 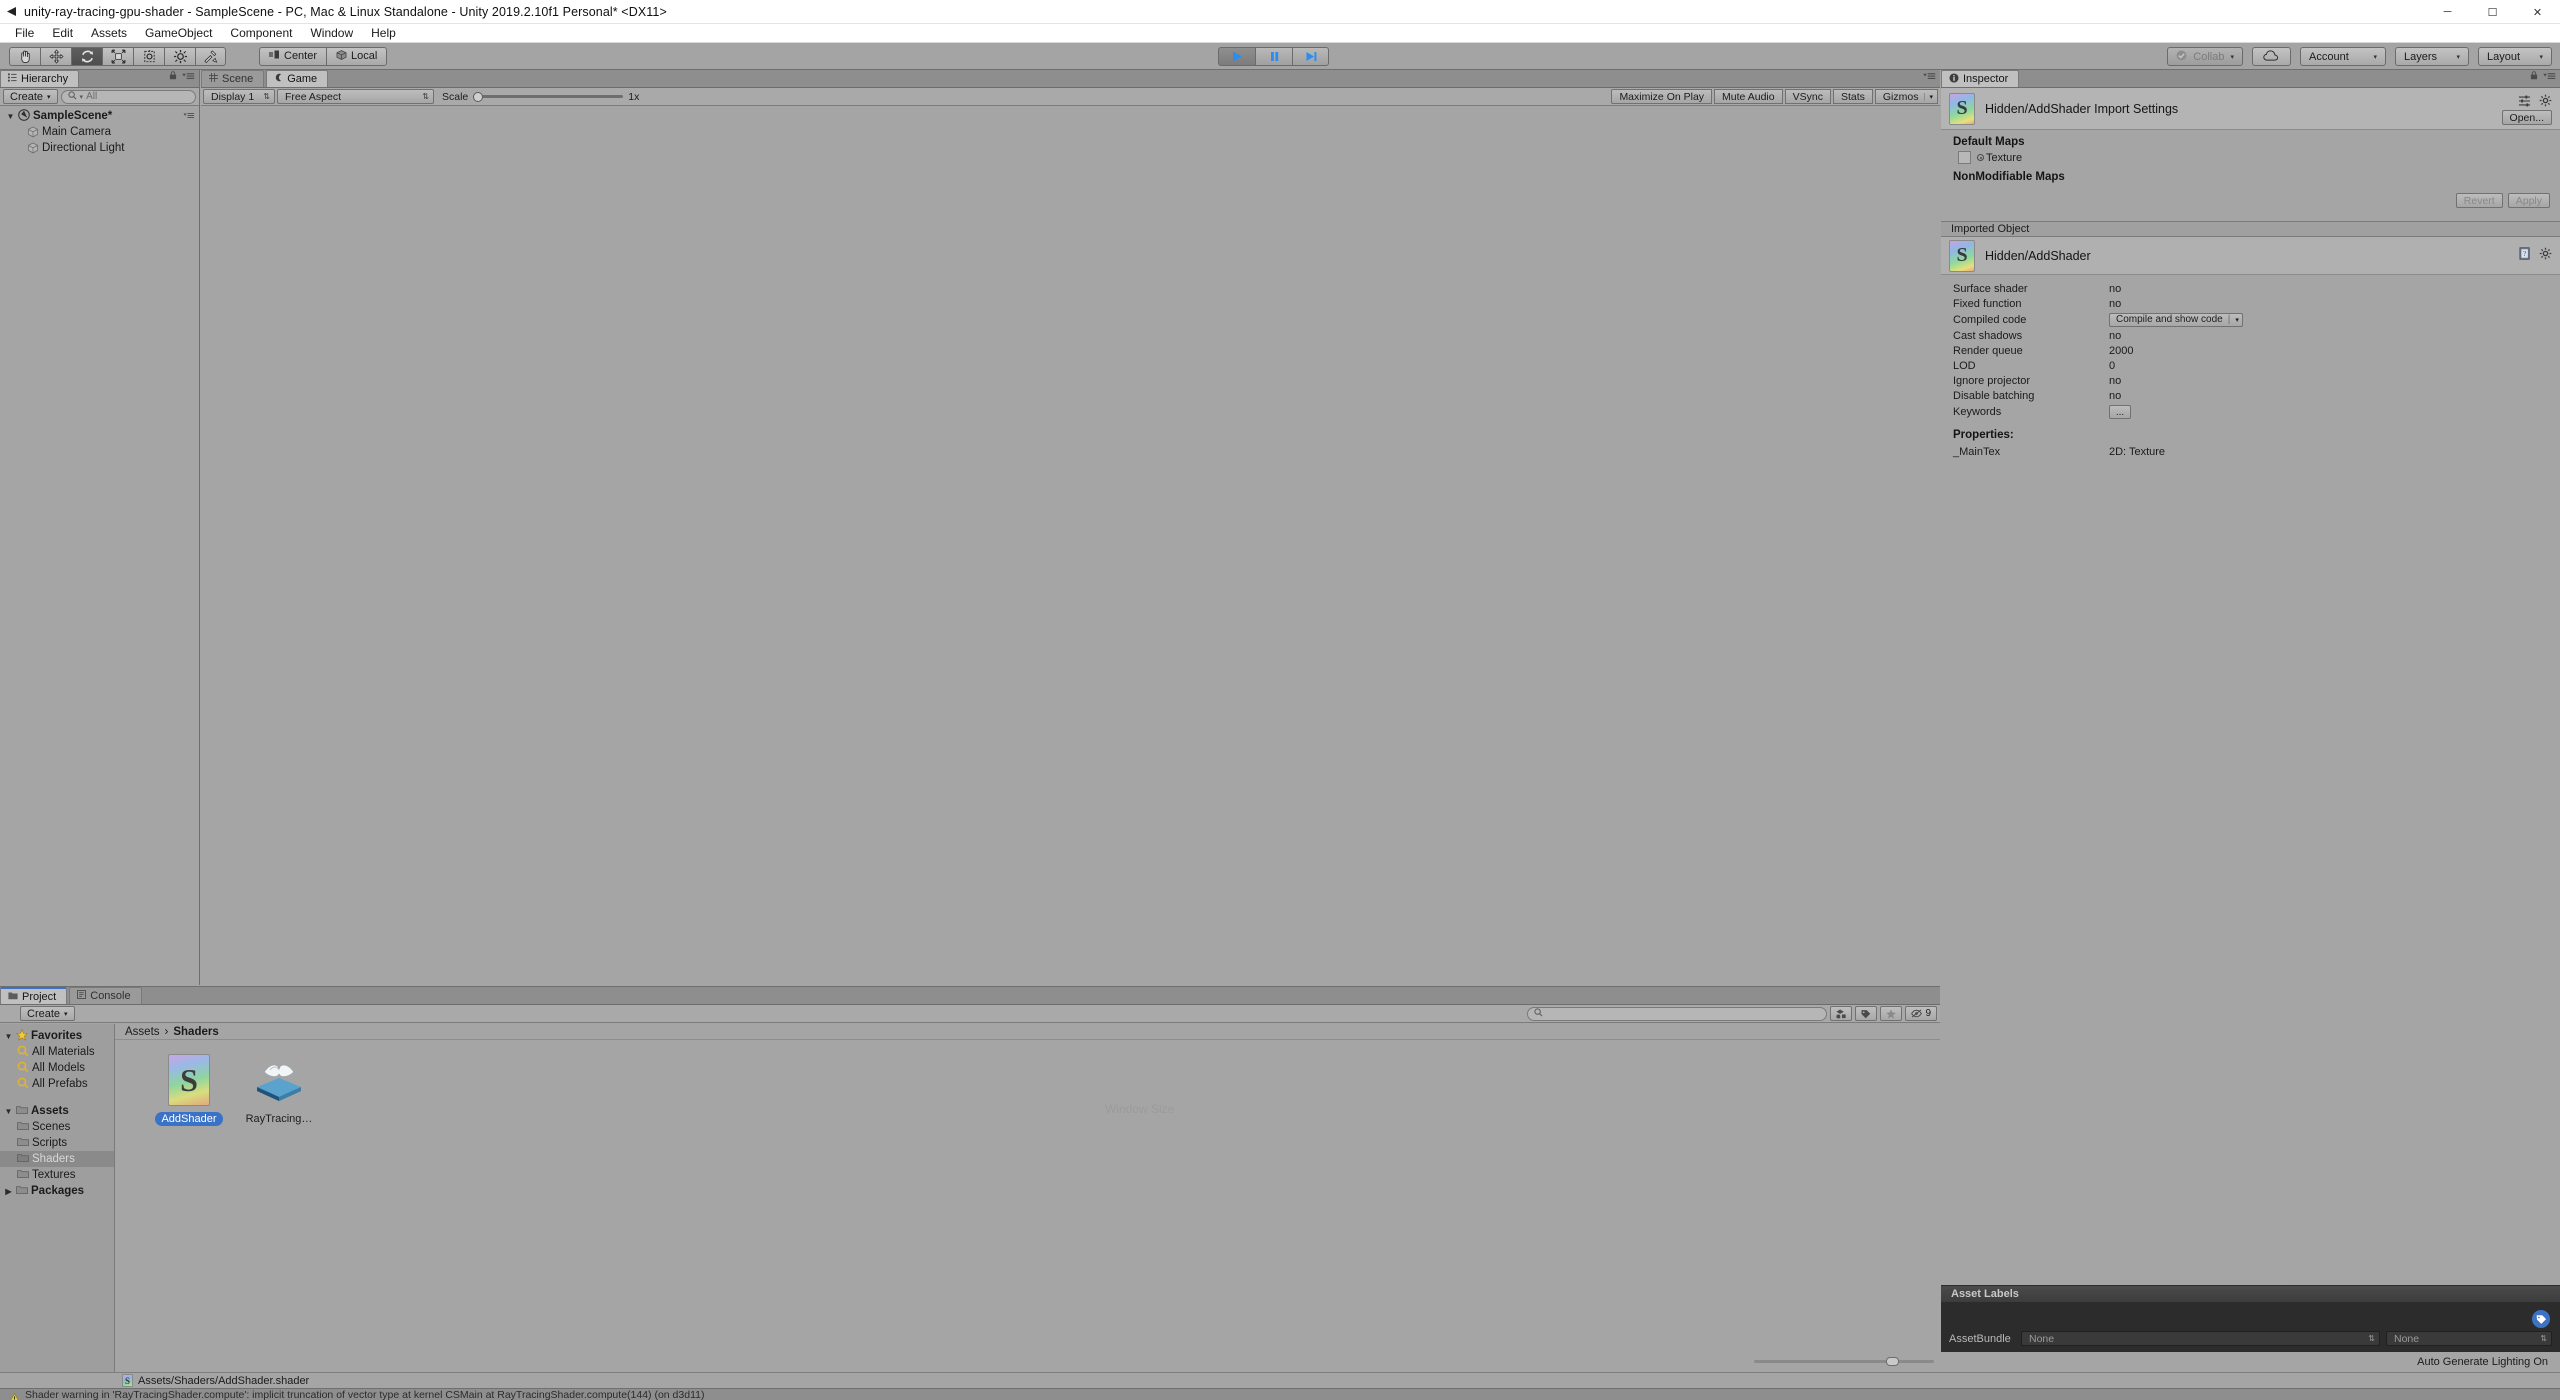 What do you see at coordinates (357, 56) in the screenshot?
I see `space-mode-button: Local` at bounding box center [357, 56].